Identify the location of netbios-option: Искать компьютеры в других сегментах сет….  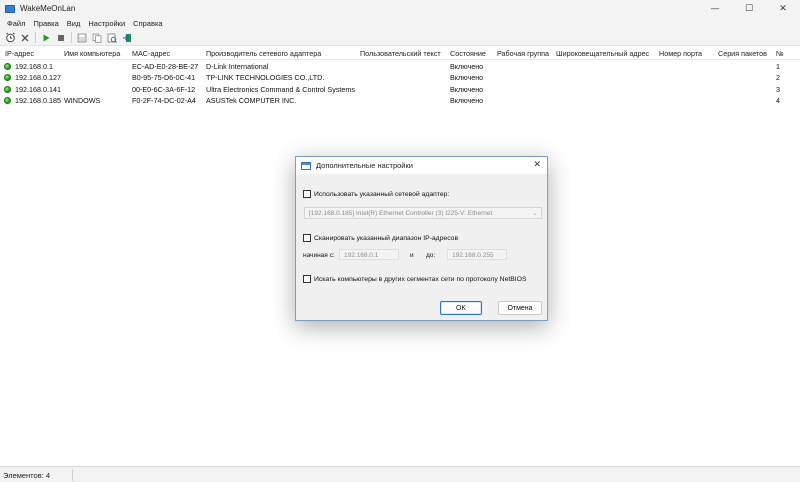
(414, 279).